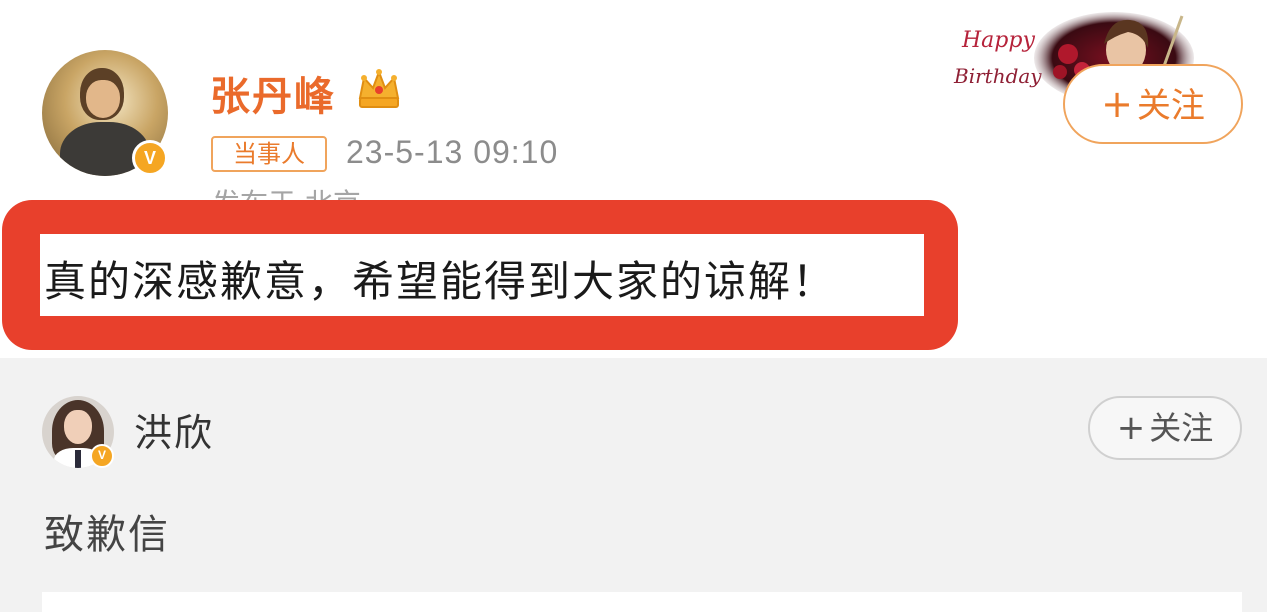 The height and width of the screenshot is (612, 1267). Describe the element at coordinates (269, 154) in the screenshot. I see `participant-tag: 当事人` at that location.